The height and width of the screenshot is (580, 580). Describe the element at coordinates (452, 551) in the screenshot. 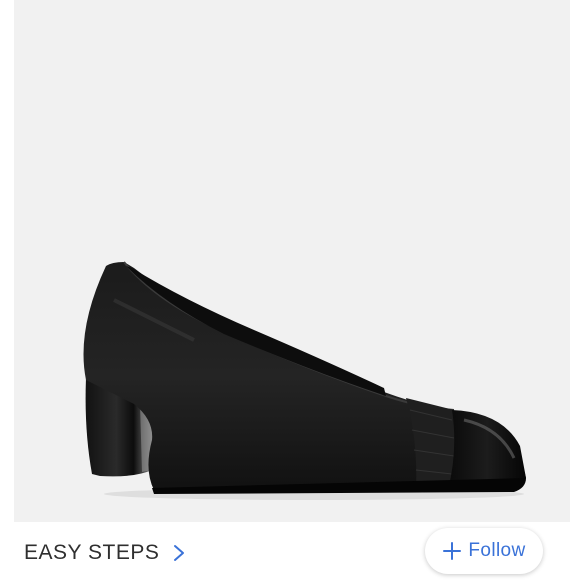

I see `plus-icon` at that location.